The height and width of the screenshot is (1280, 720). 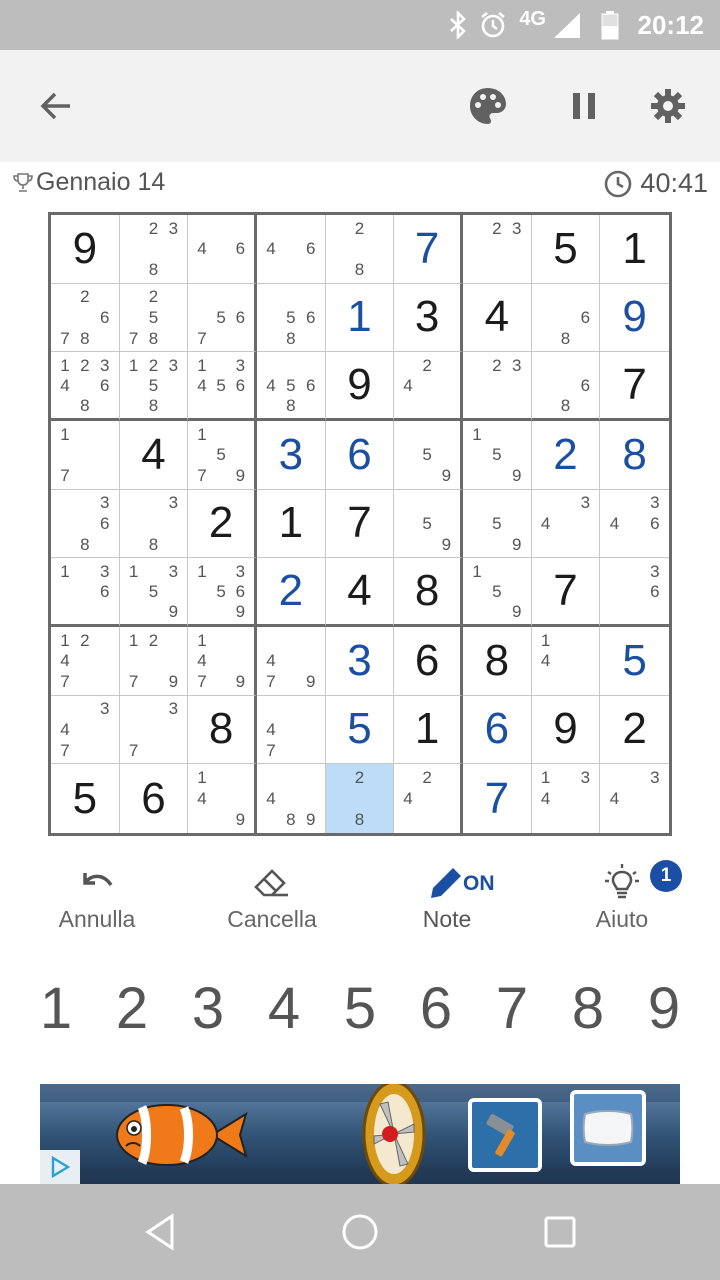 What do you see at coordinates (584, 106) in the screenshot?
I see `pause-button` at bounding box center [584, 106].